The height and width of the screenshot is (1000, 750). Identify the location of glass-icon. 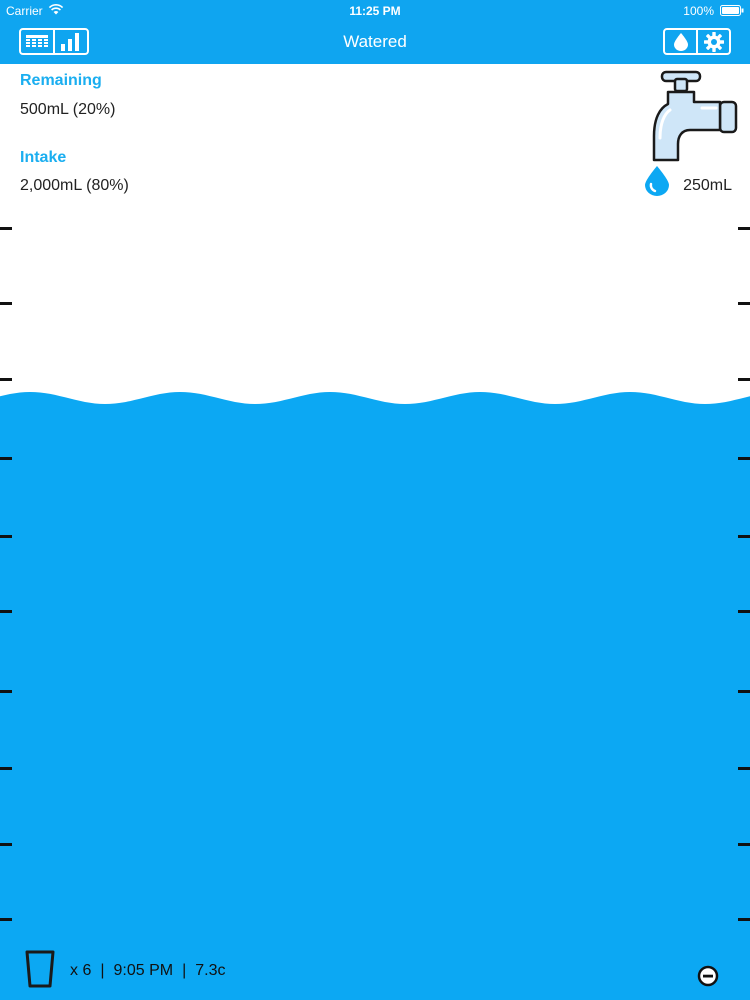
(40, 969).